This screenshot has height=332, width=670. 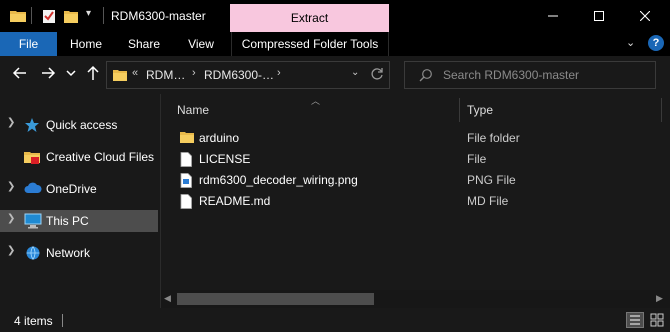 I want to click on horizontal-scrollbar: ◀ ▶, so click(x=415, y=299).